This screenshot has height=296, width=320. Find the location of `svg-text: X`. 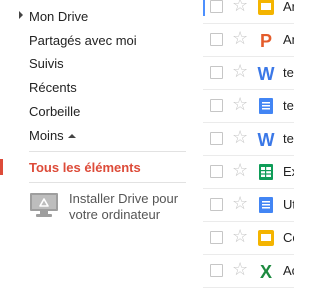

svg-text: X is located at coordinates (266, 271).